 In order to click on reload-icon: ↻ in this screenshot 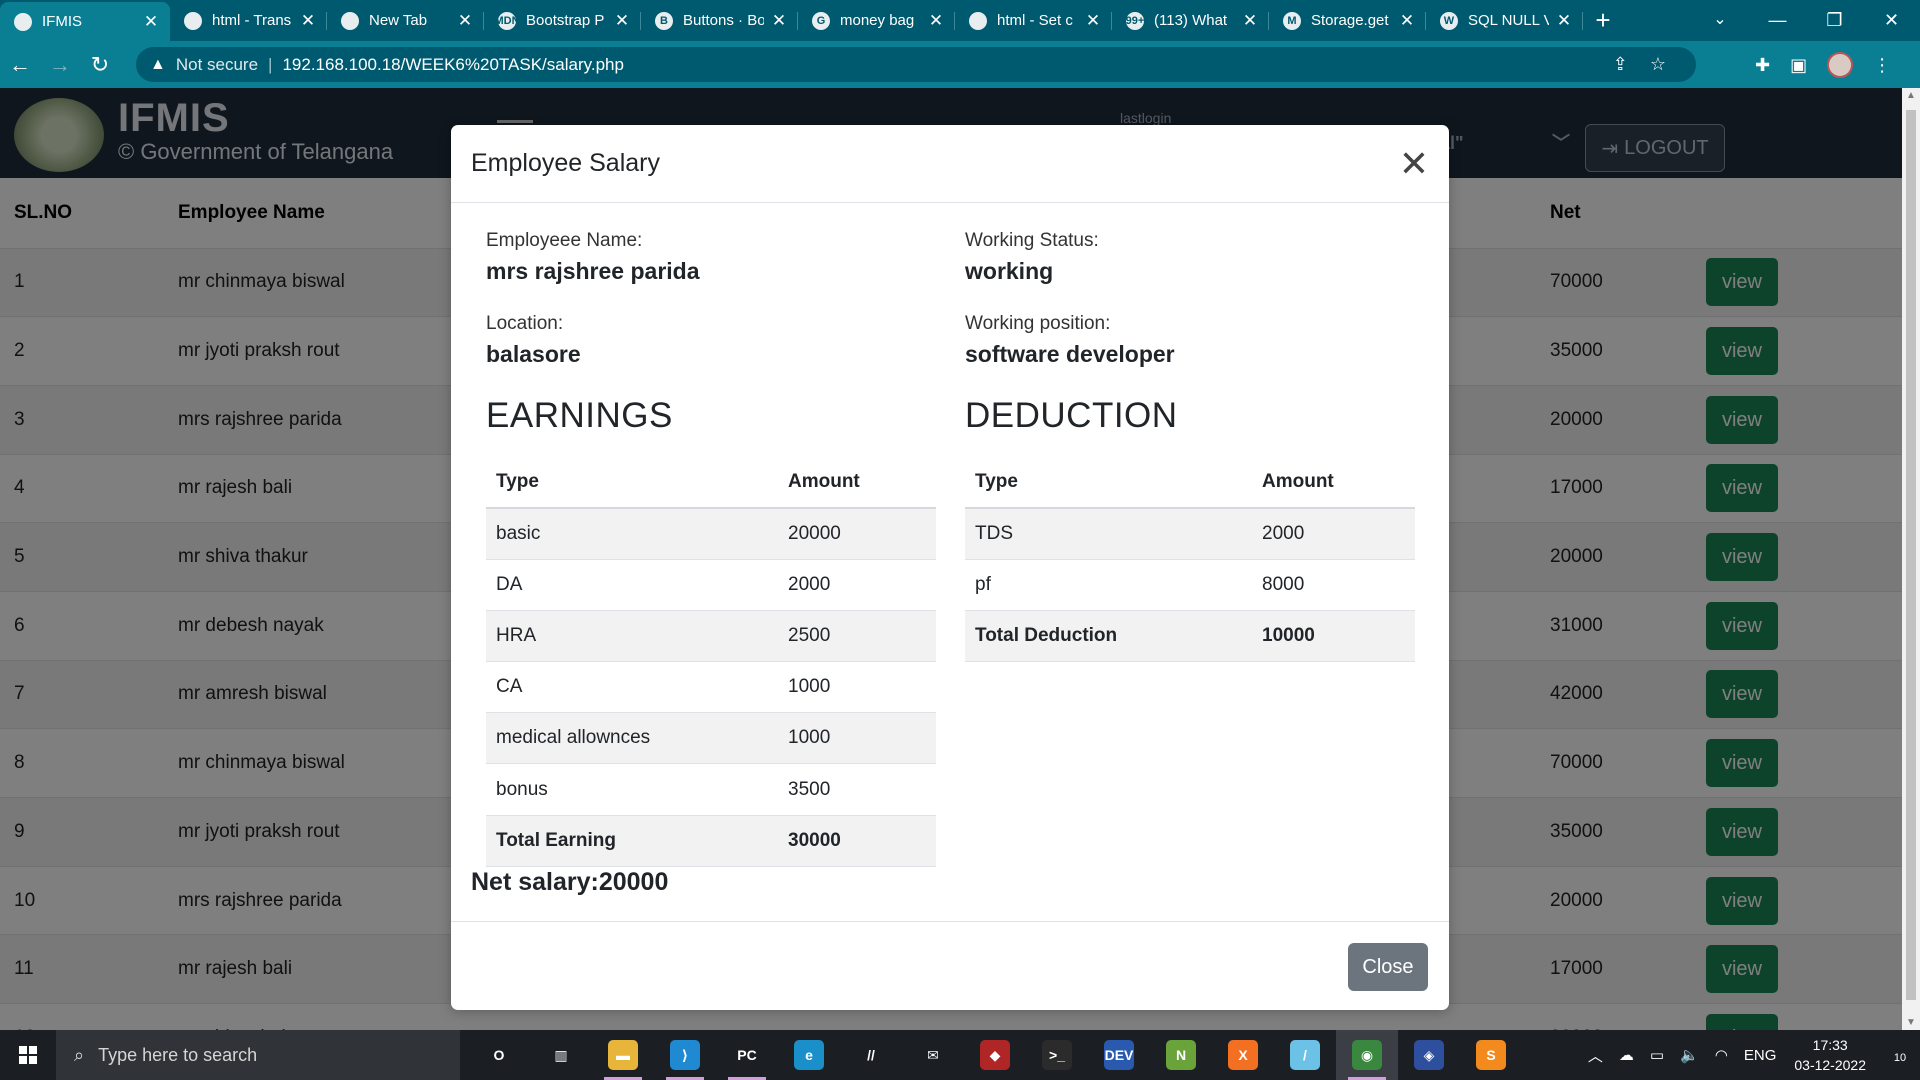, I will do `click(100, 65)`.